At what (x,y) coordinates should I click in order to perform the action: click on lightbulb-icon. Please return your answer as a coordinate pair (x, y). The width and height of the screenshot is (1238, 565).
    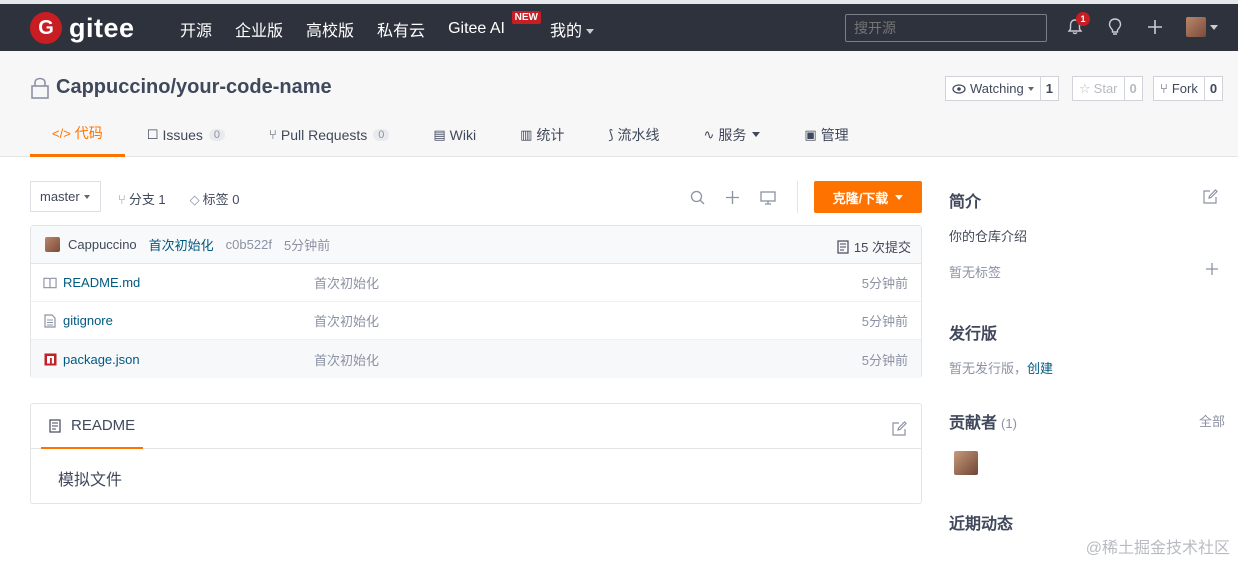
    Looking at the image, I should click on (1115, 26).